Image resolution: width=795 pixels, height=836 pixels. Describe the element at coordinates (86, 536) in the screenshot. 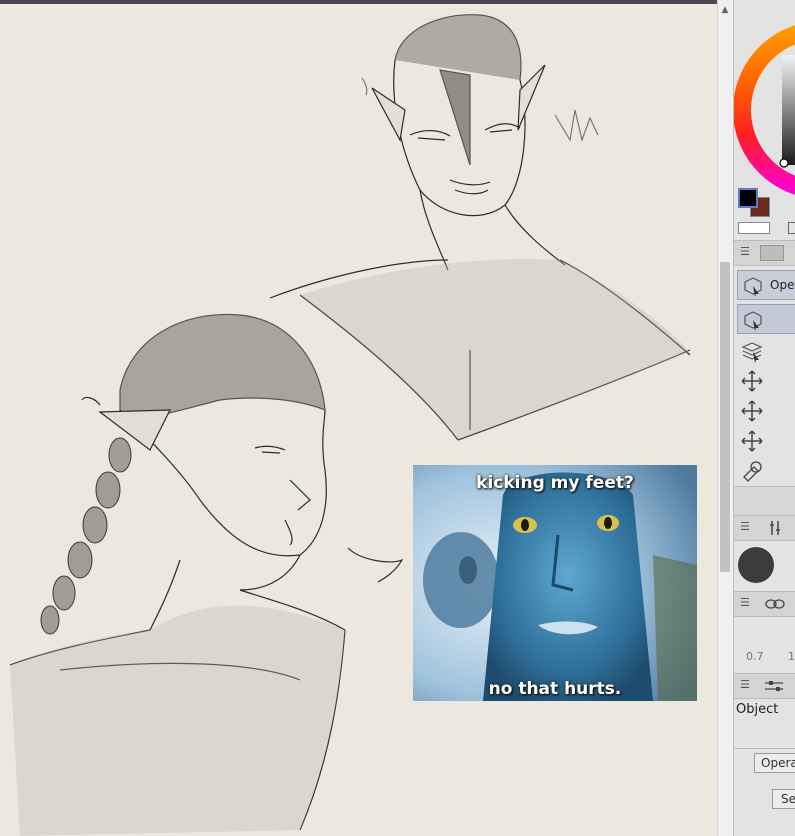

I see `sketch-braid` at that location.